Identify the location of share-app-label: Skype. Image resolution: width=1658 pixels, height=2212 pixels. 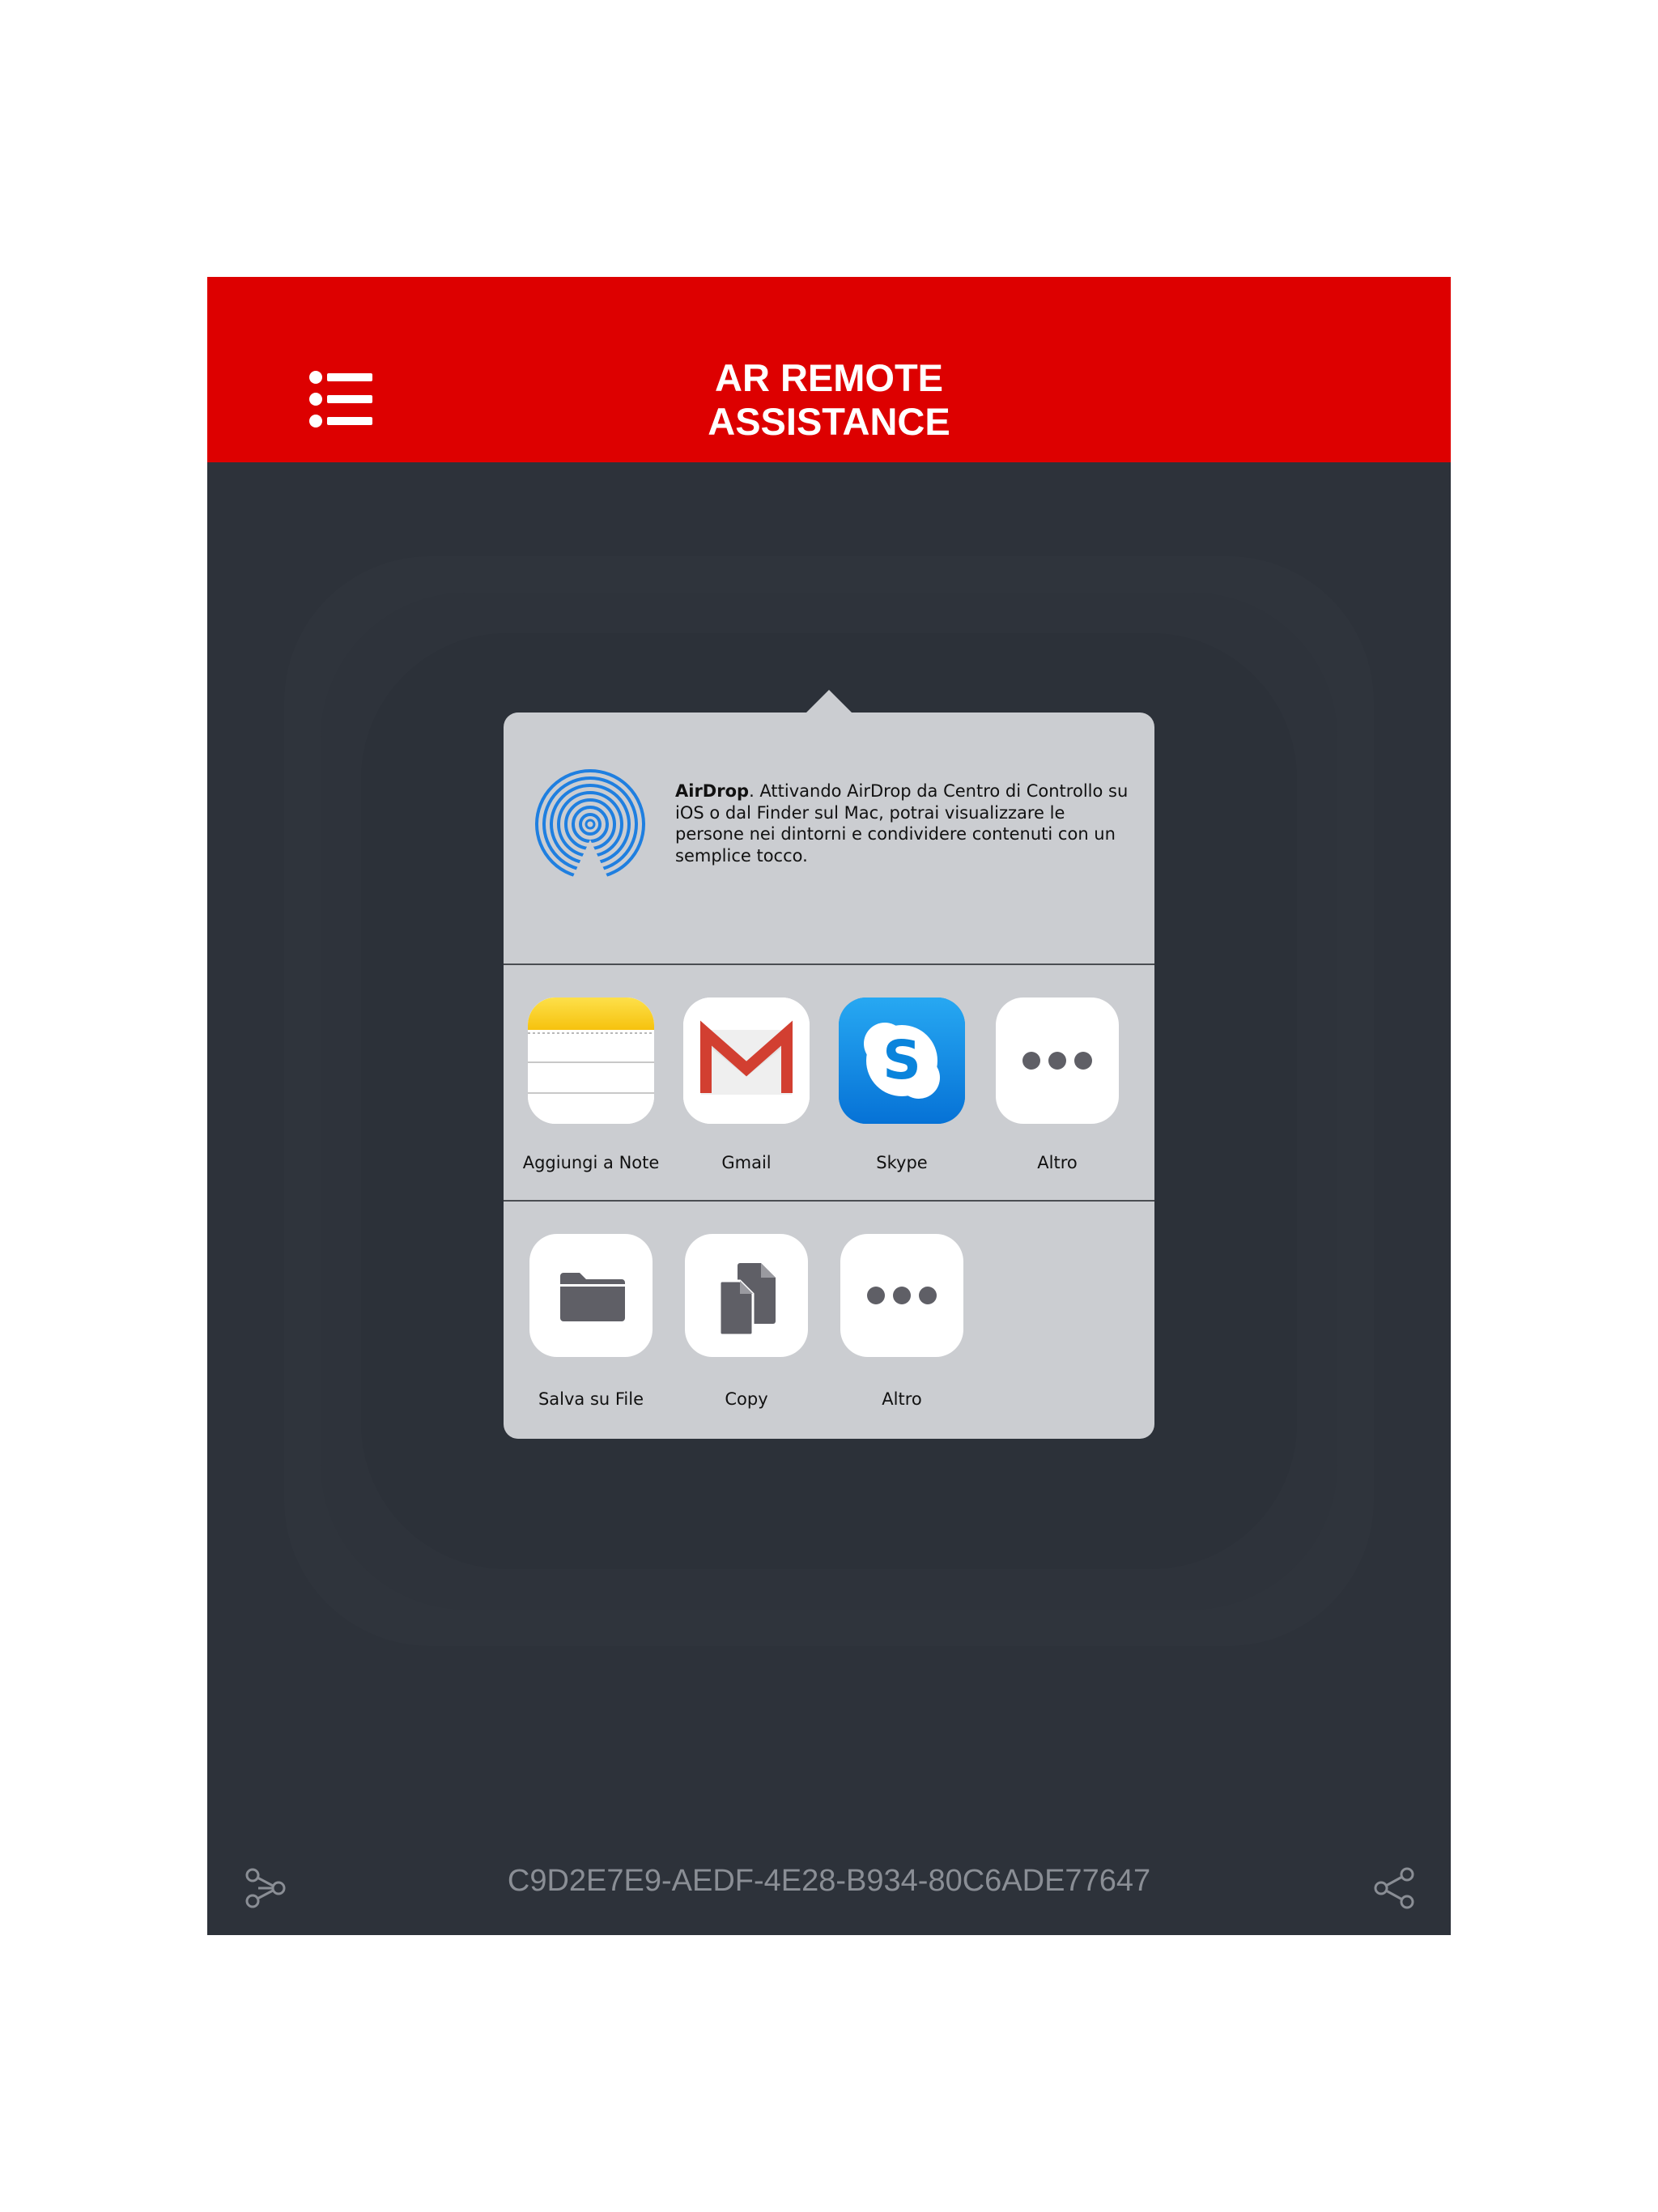
(902, 1162).